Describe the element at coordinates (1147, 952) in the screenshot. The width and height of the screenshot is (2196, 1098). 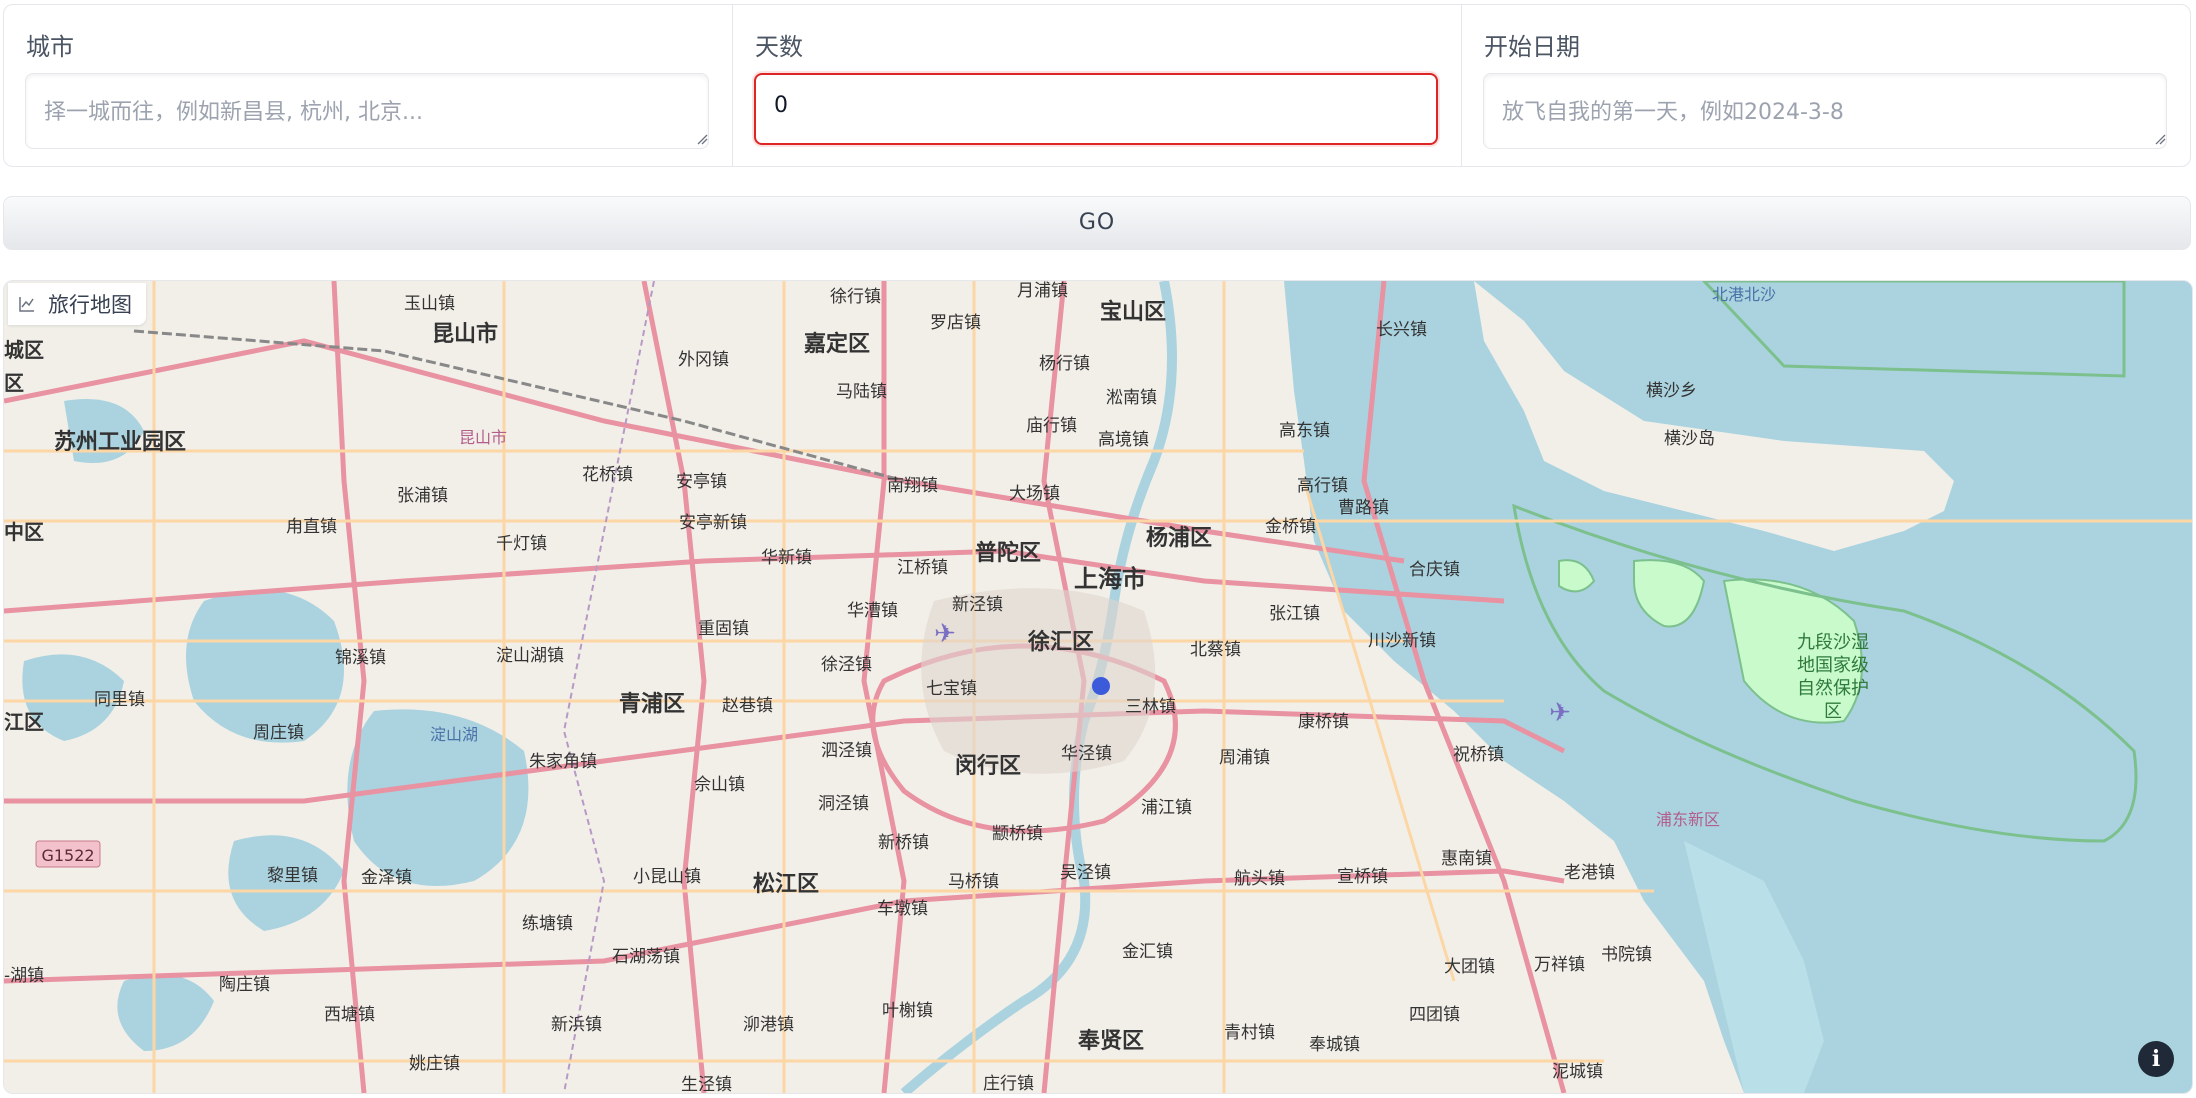
I see `place-label: 金汇镇` at that location.